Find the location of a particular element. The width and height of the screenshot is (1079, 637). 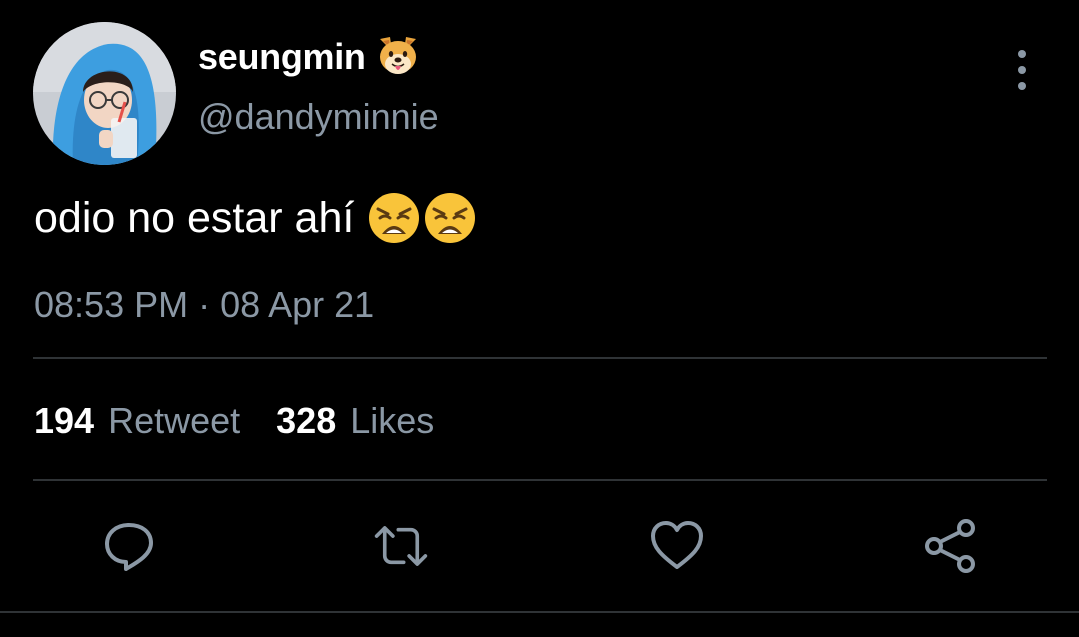

share-button is located at coordinates (950, 546).